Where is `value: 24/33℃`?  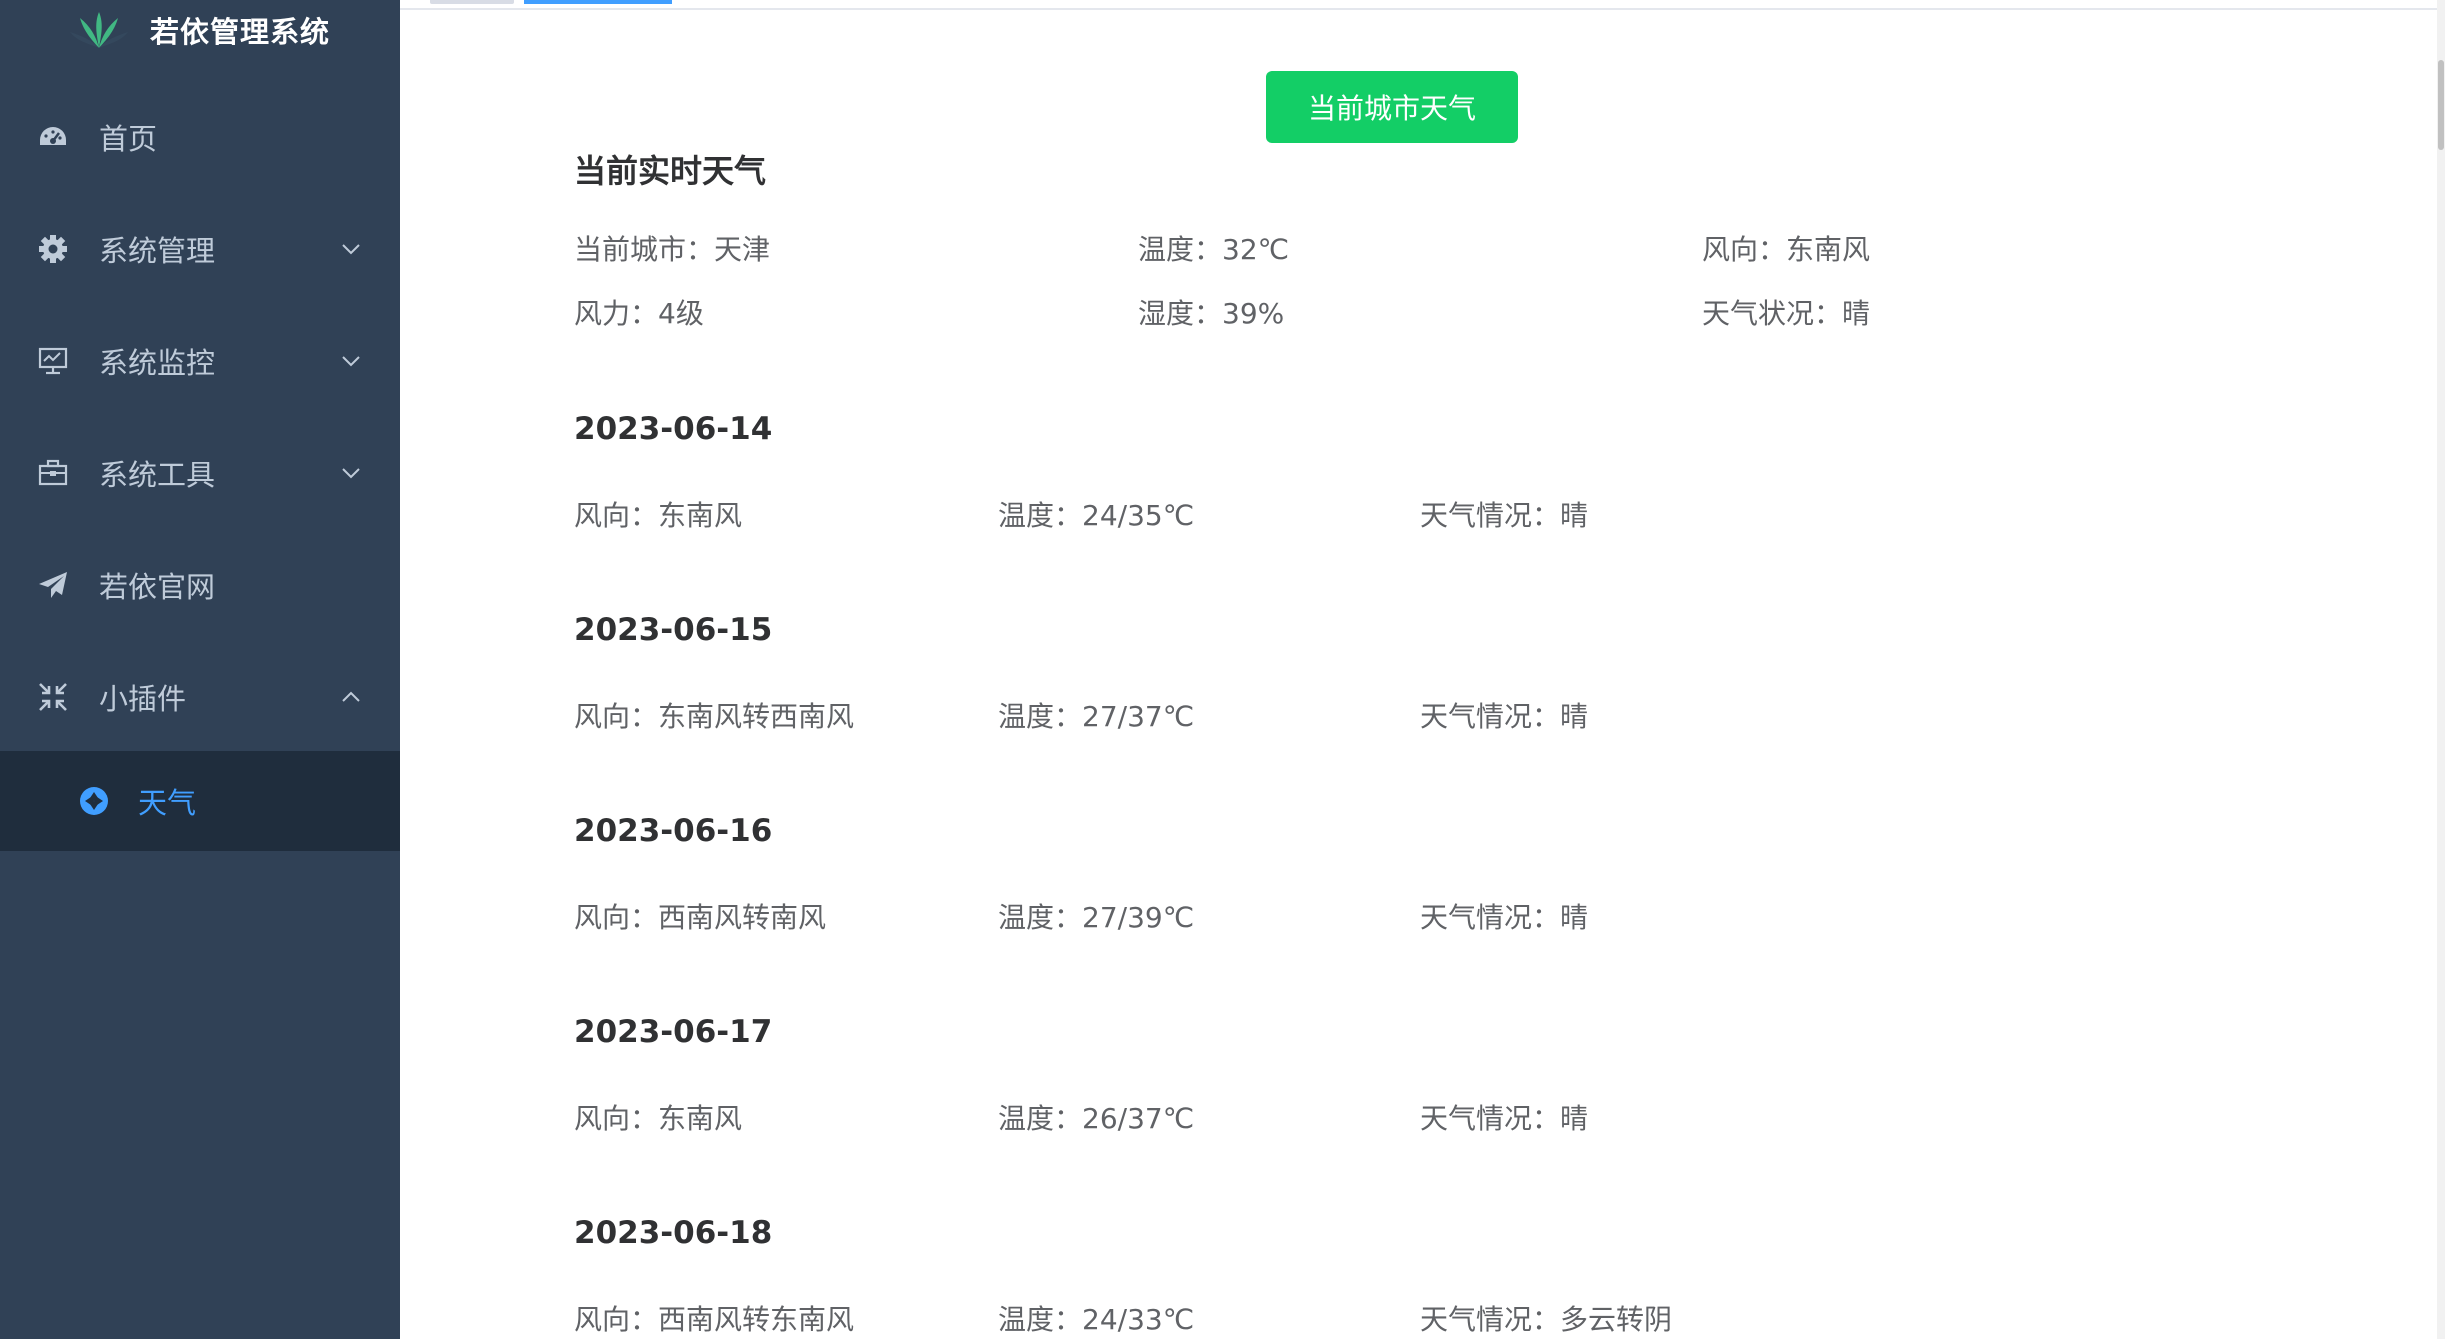 value: 24/33℃ is located at coordinates (1138, 1319).